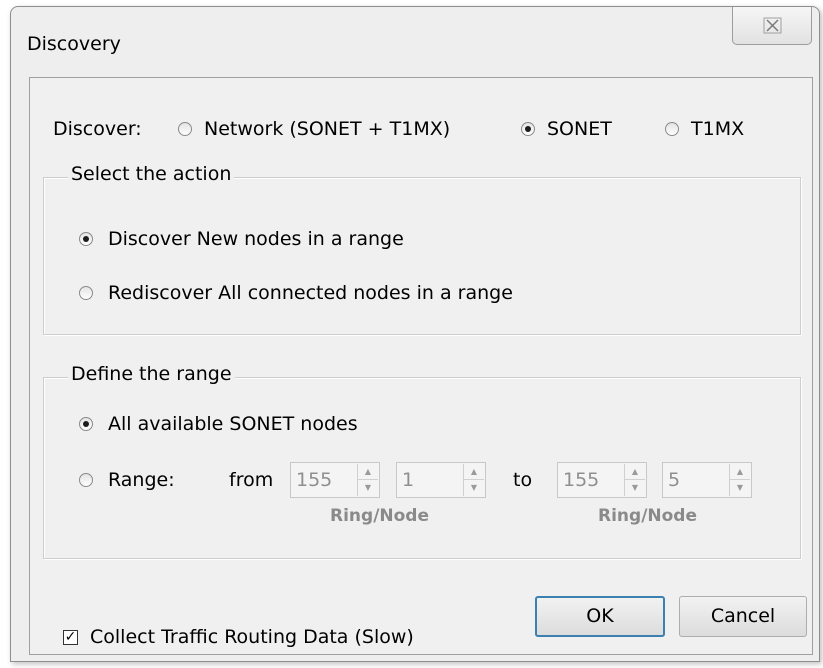 This screenshot has height=668, width=823. Describe the element at coordinates (672, 129) in the screenshot. I see `radio-t1mx` at that location.